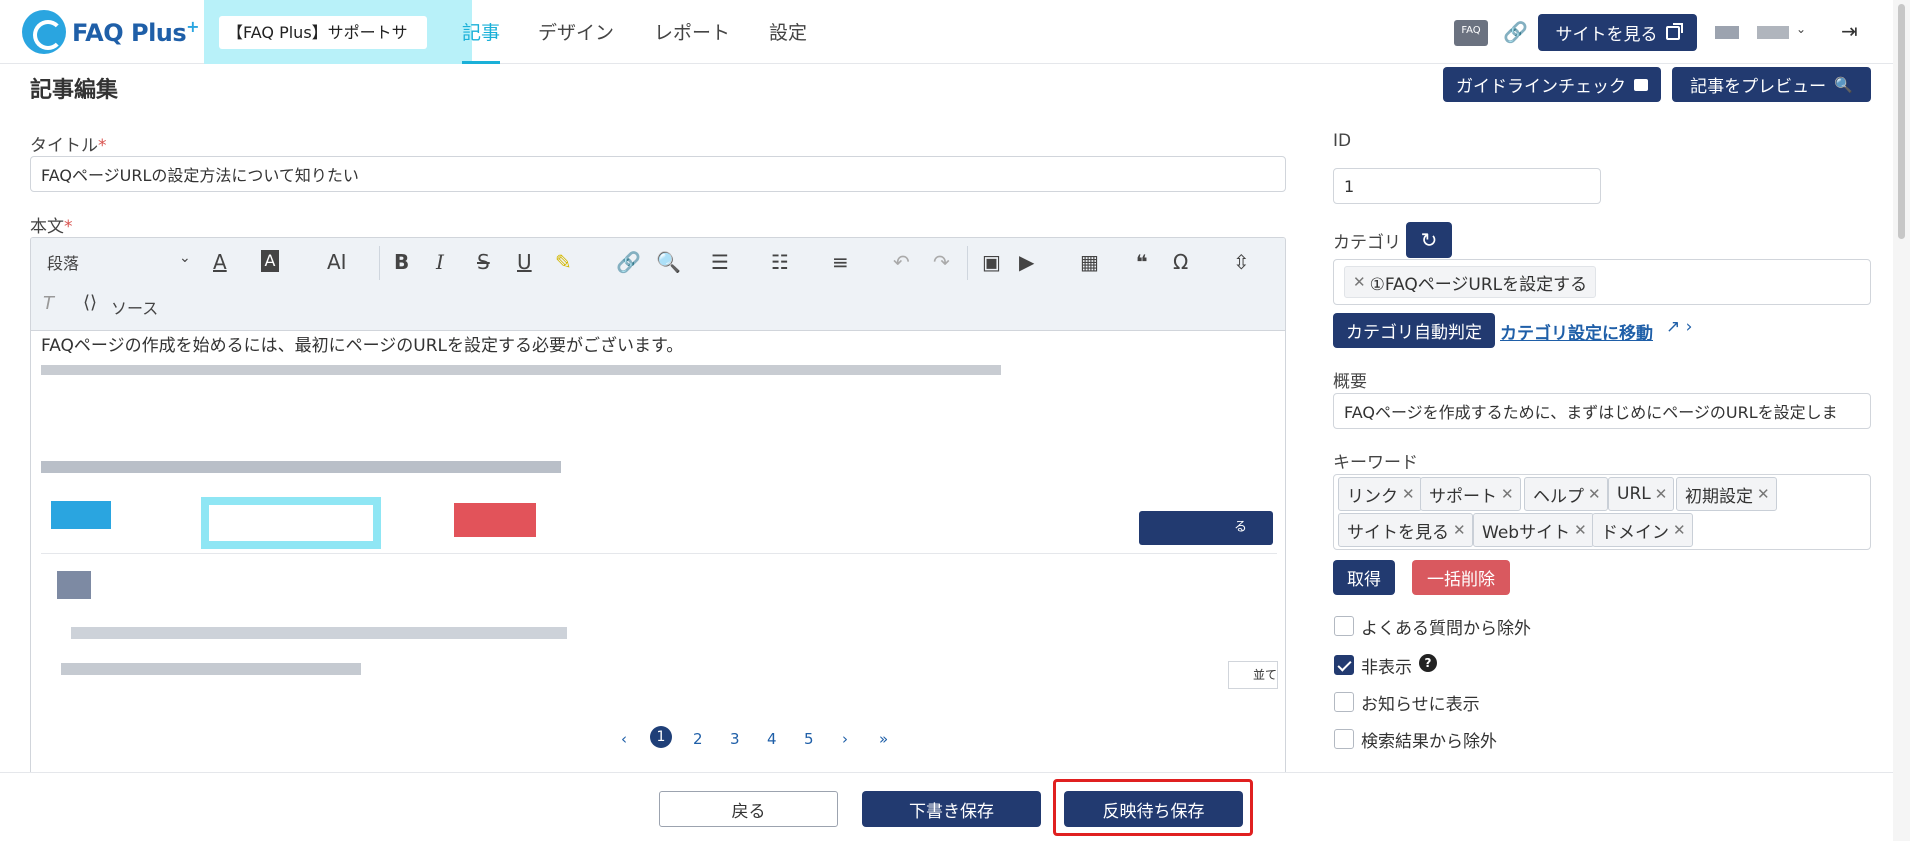  Describe the element at coordinates (1726, 494) in the screenshot. I see `keyword-tag: 初期設定 ✕` at that location.